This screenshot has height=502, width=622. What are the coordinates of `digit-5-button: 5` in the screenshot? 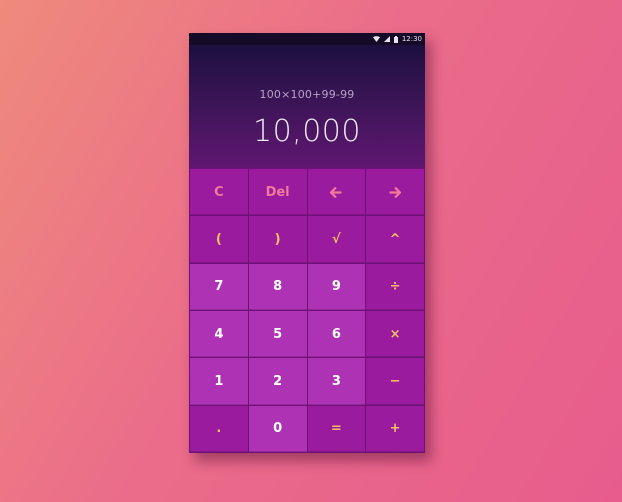 It's located at (277, 334).